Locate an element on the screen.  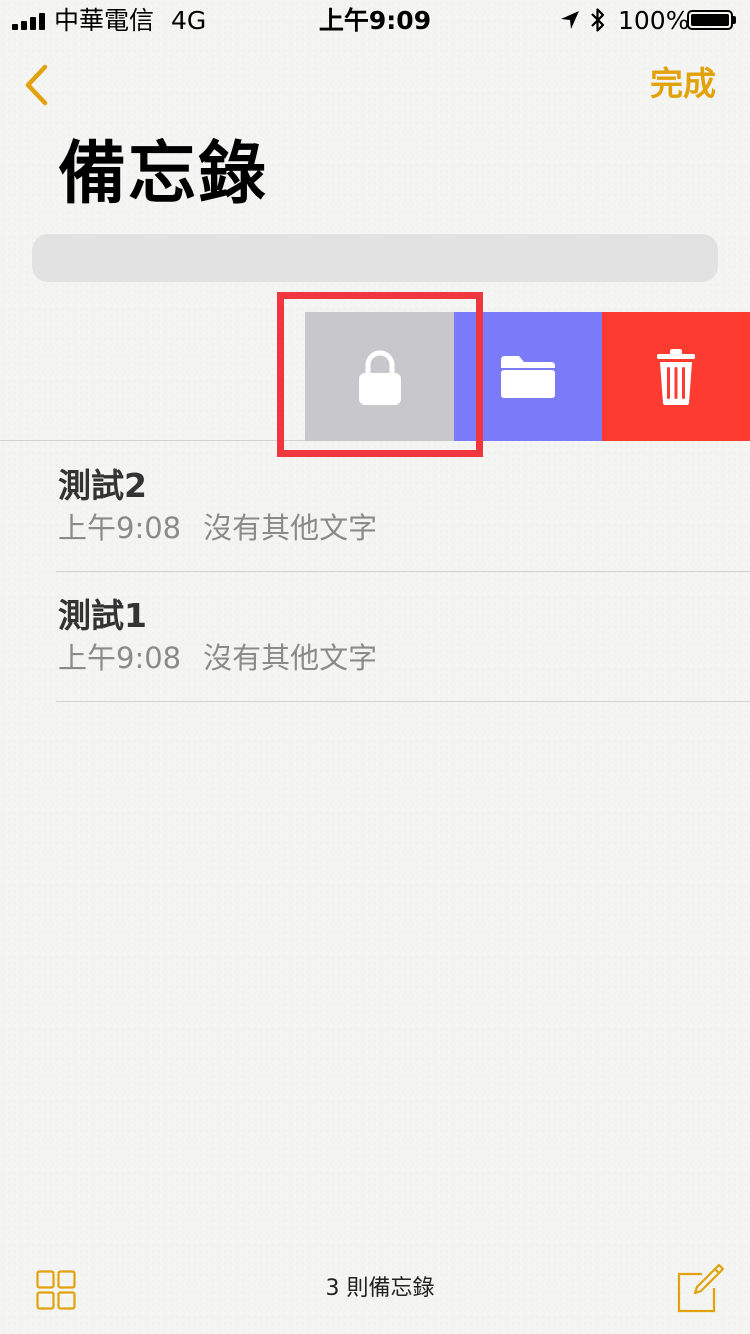
trash-icon is located at coordinates (676, 376).